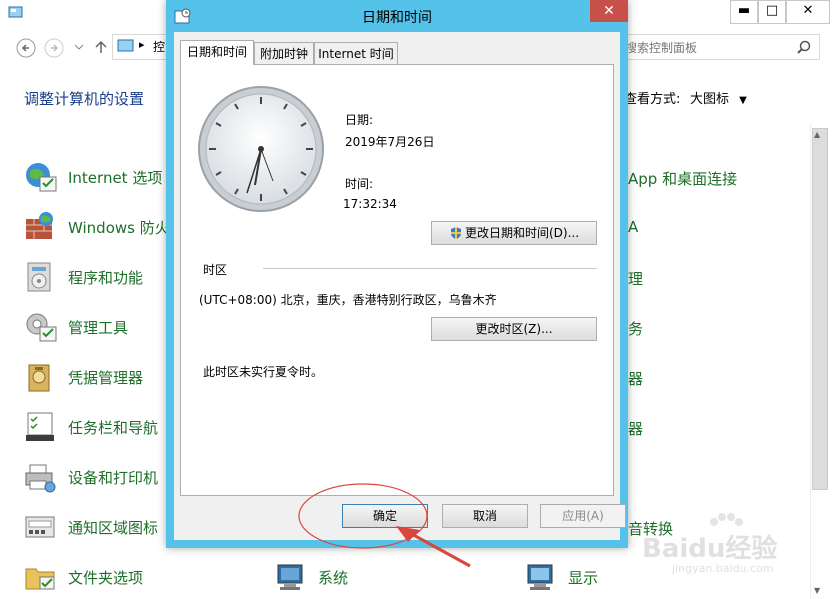 The image size is (834, 599). Describe the element at coordinates (159, 47) in the screenshot. I see `address-text: 控` at that location.